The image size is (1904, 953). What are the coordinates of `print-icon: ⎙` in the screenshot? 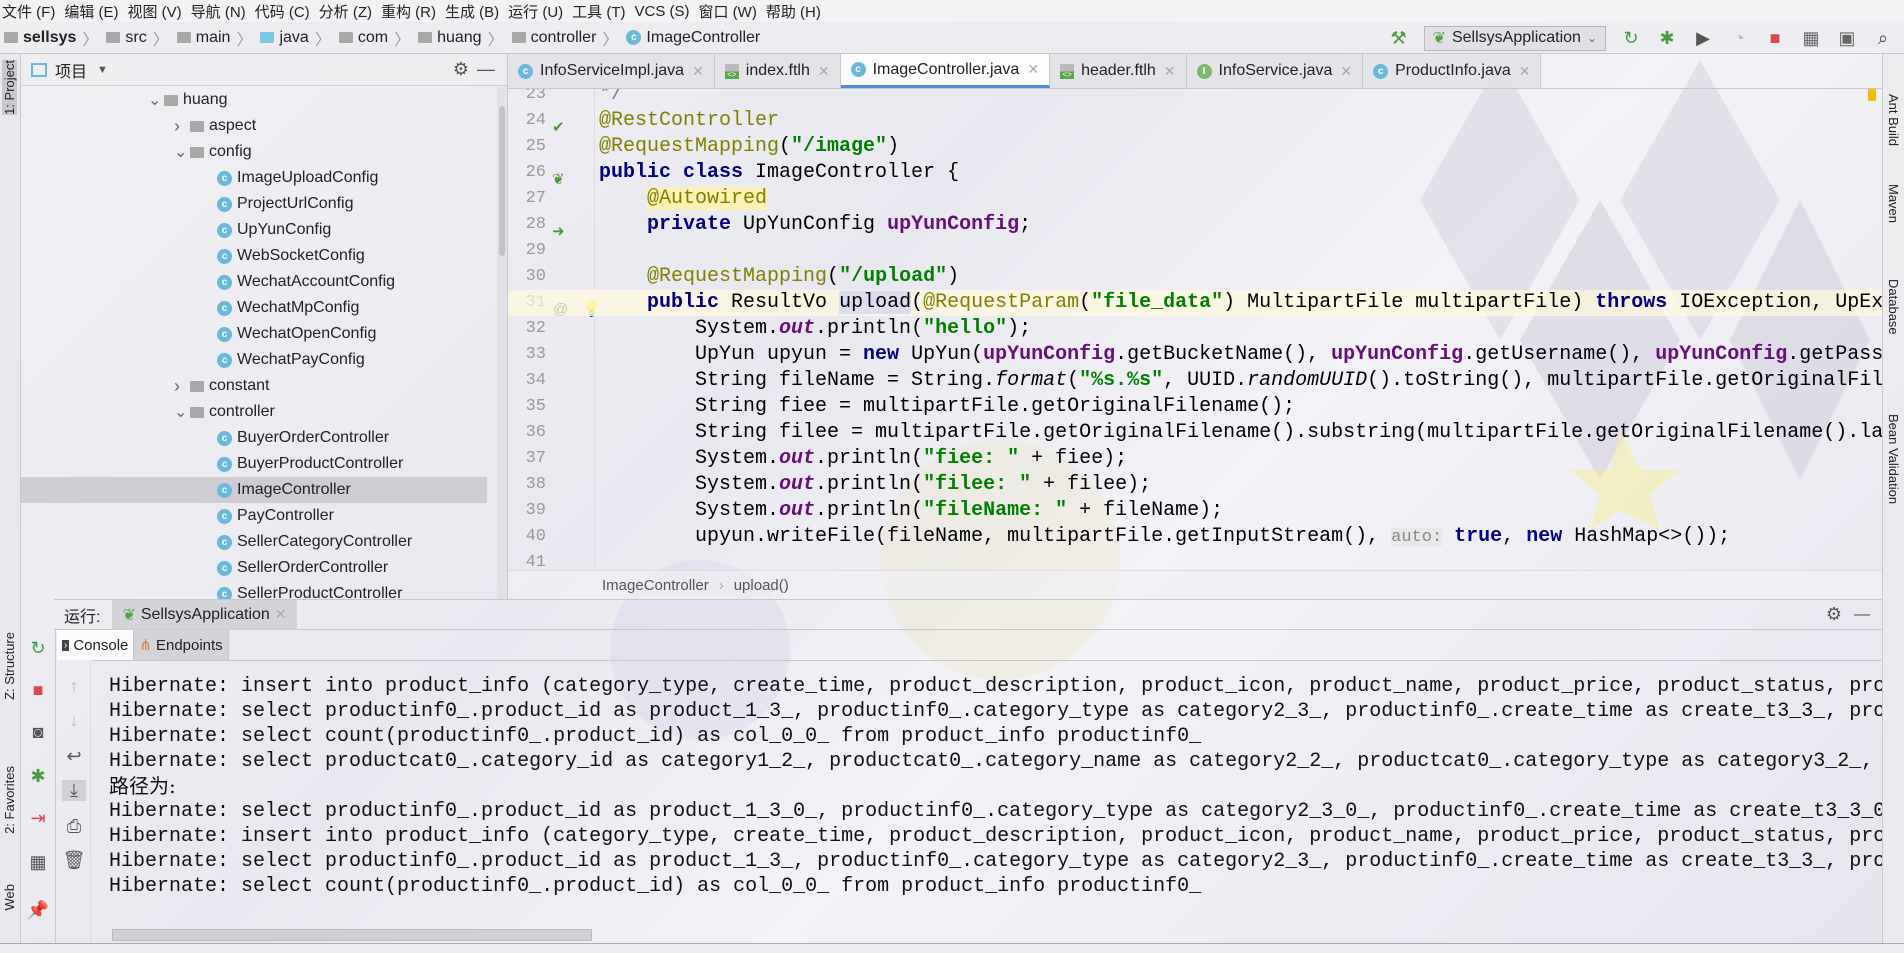 It's located at (74, 826).